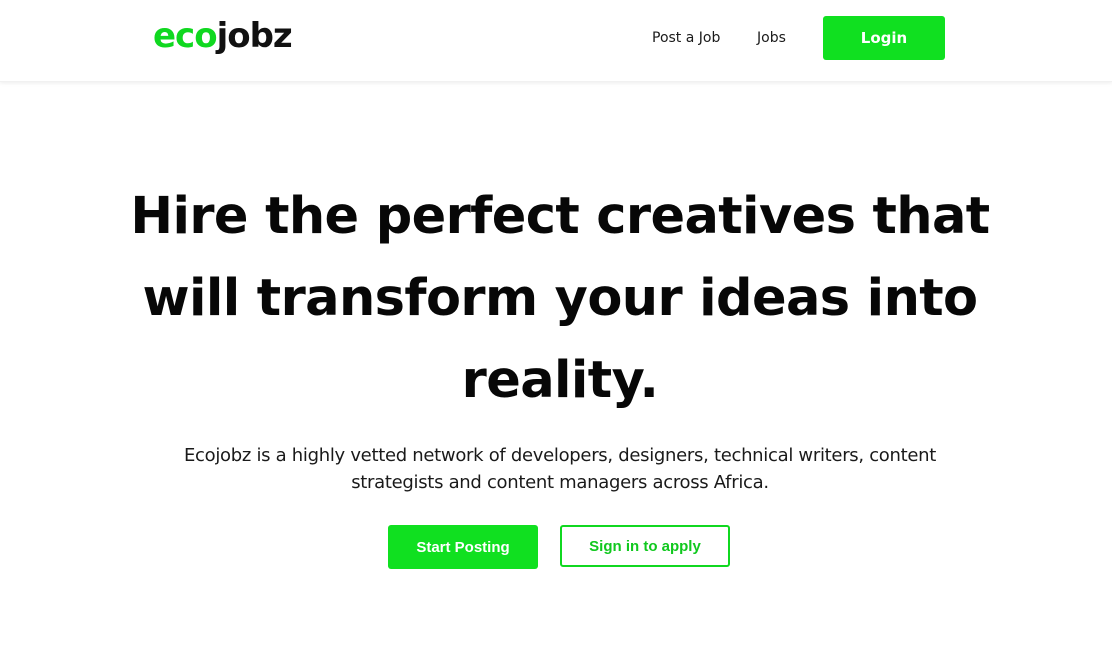  Describe the element at coordinates (645, 546) in the screenshot. I see `sign-in-to-apply-button: Sign in to apply` at that location.